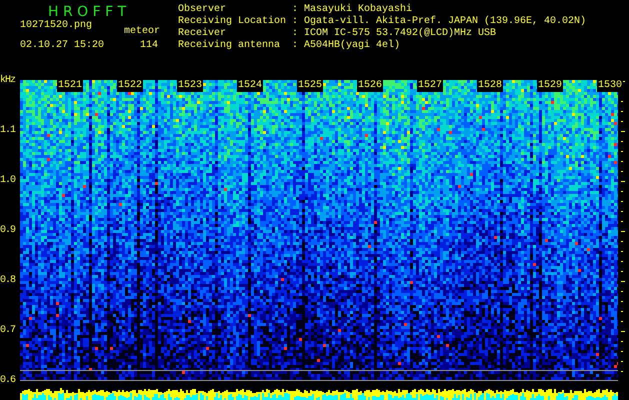 This screenshot has height=400, width=629. What do you see at coordinates (203, 34) in the screenshot?
I see `info-label: Receiver` at bounding box center [203, 34].